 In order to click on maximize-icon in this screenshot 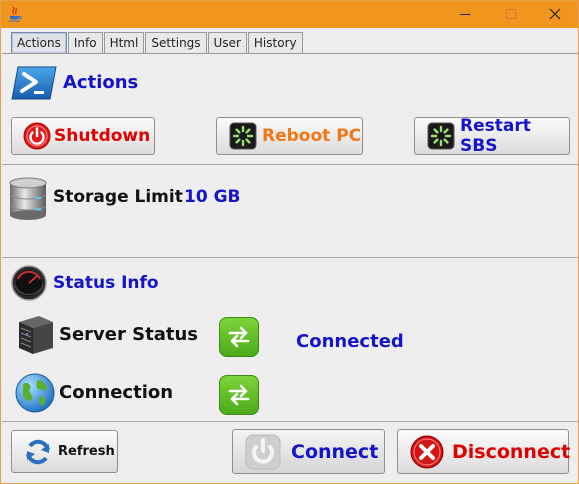, I will do `click(511, 14)`.